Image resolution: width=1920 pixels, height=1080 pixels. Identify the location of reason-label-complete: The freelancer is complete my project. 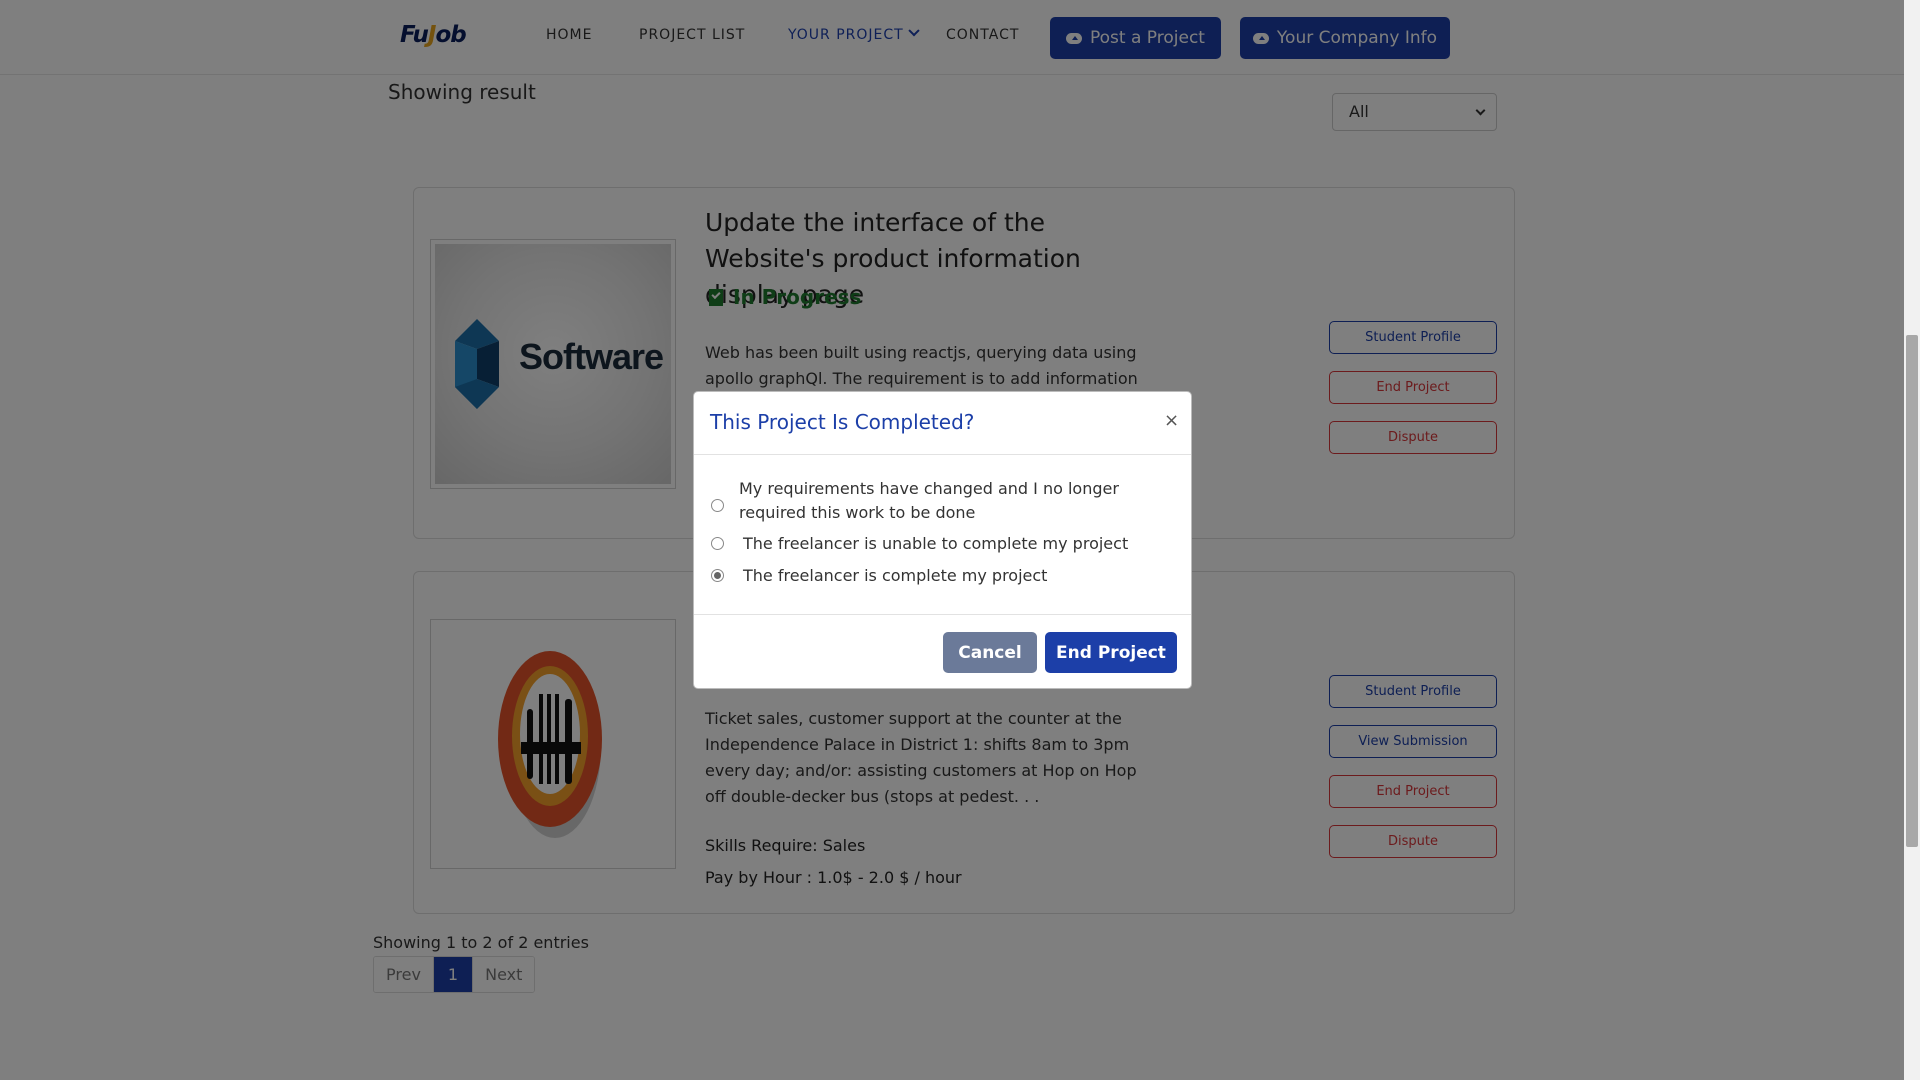
(895, 576).